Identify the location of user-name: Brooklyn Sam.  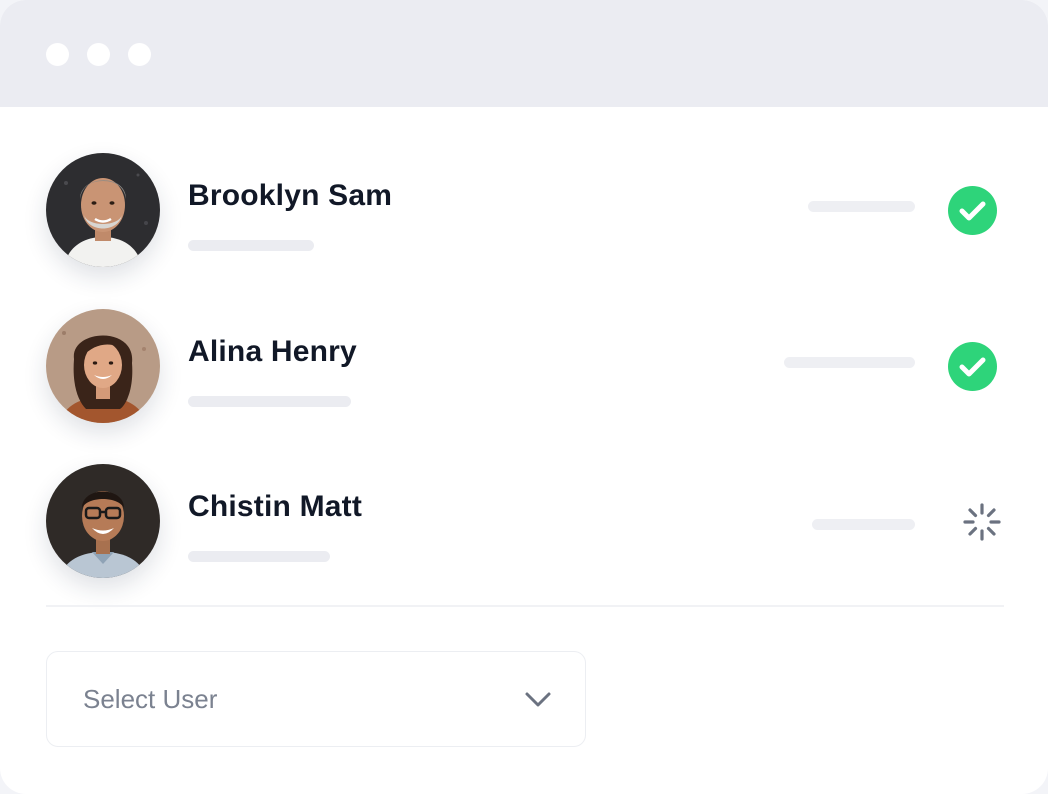
(290, 195).